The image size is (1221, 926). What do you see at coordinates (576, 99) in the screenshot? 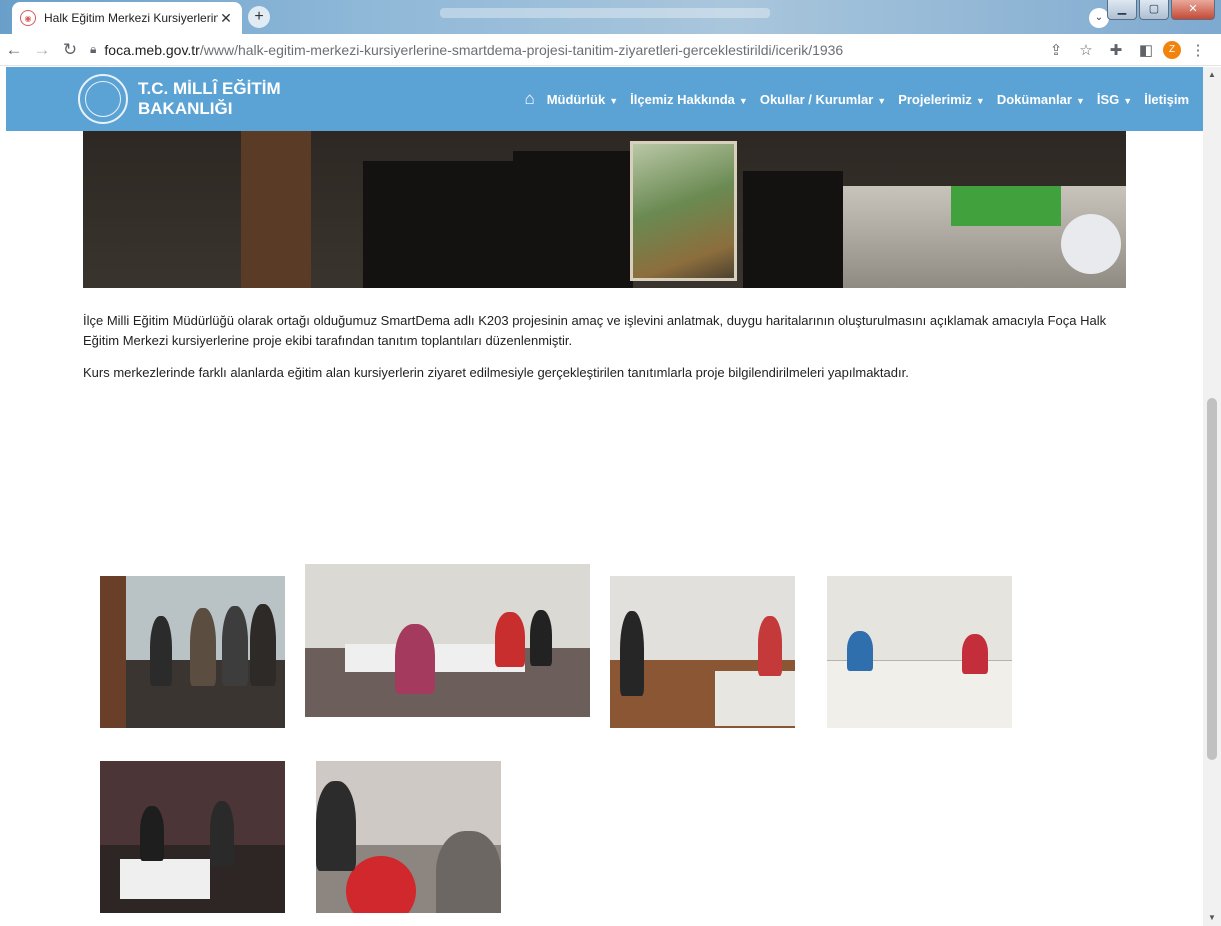
I see `menu-label: Müdürlük` at bounding box center [576, 99].